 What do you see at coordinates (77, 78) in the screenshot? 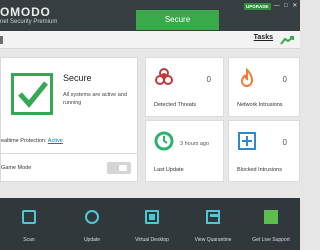
I see `security-title: Secure` at bounding box center [77, 78].